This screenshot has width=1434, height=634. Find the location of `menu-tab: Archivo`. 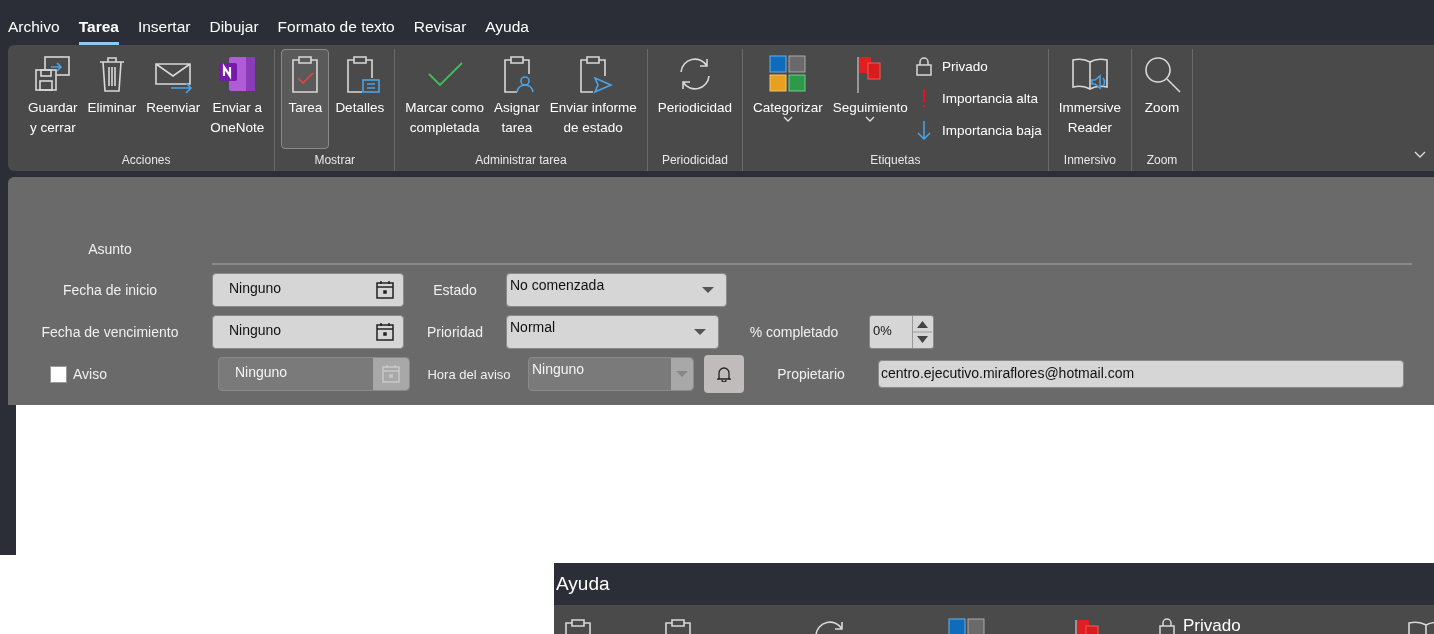

menu-tab: Archivo is located at coordinates (34, 31).